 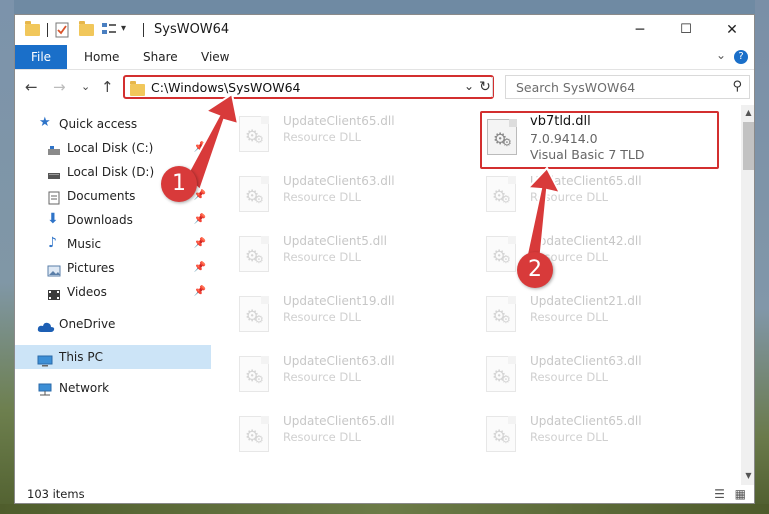 I want to click on forward-button: →, so click(x=59, y=87).